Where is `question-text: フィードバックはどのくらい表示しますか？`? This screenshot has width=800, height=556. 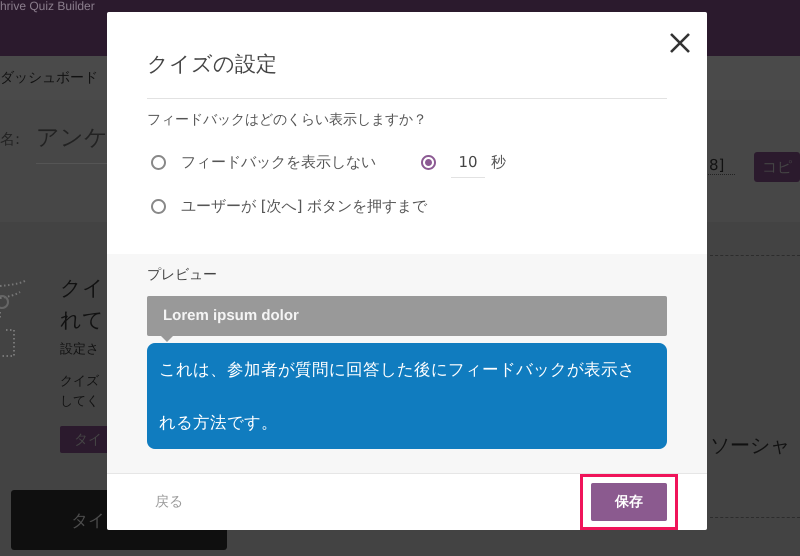 question-text: フィードバックはどのくらい表示しますか？ is located at coordinates (287, 120).